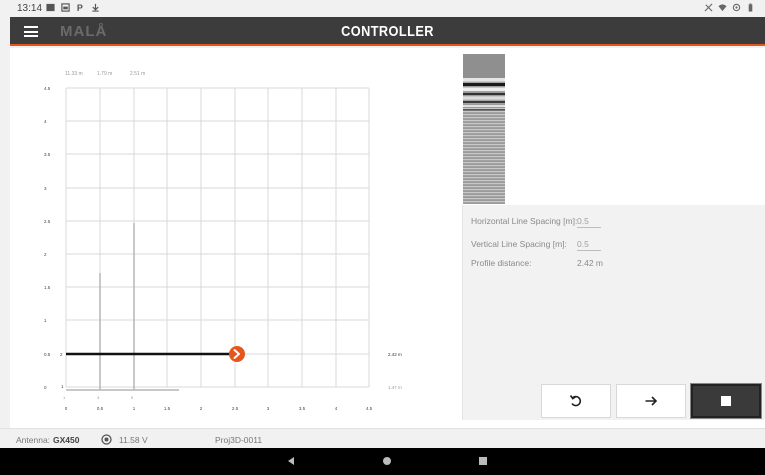 This screenshot has height=475, width=765. I want to click on undo-button, so click(576, 401).